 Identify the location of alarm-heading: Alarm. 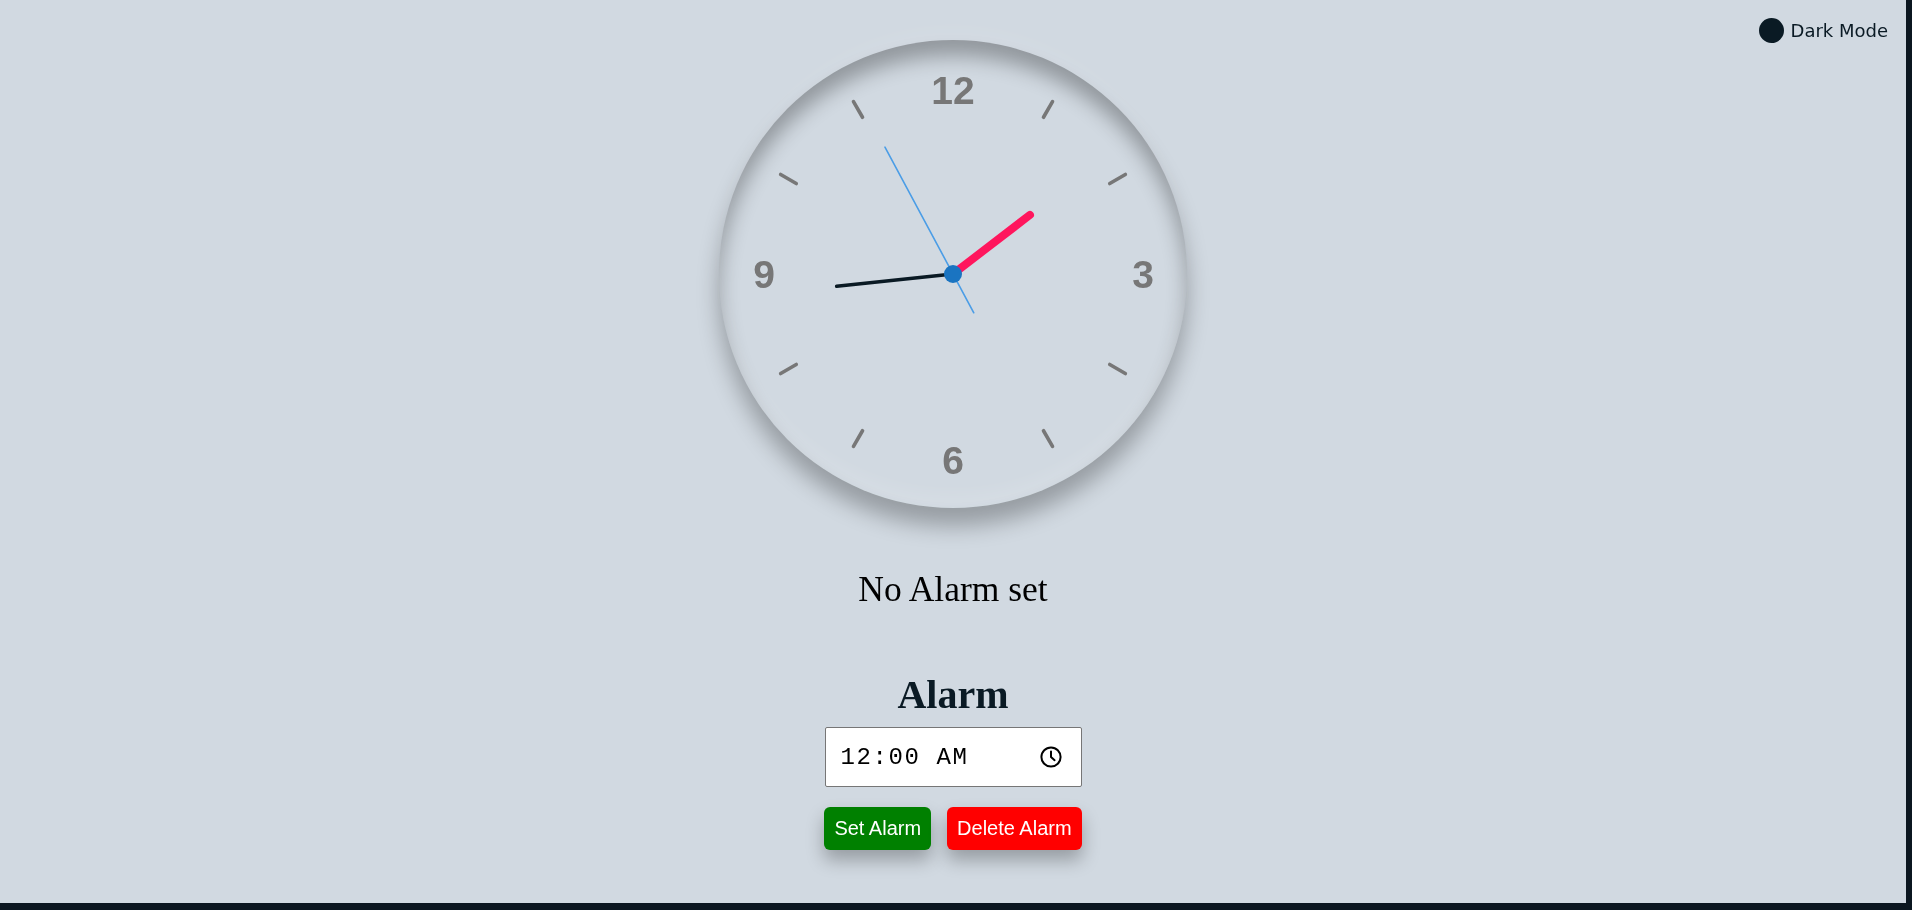
(953, 695).